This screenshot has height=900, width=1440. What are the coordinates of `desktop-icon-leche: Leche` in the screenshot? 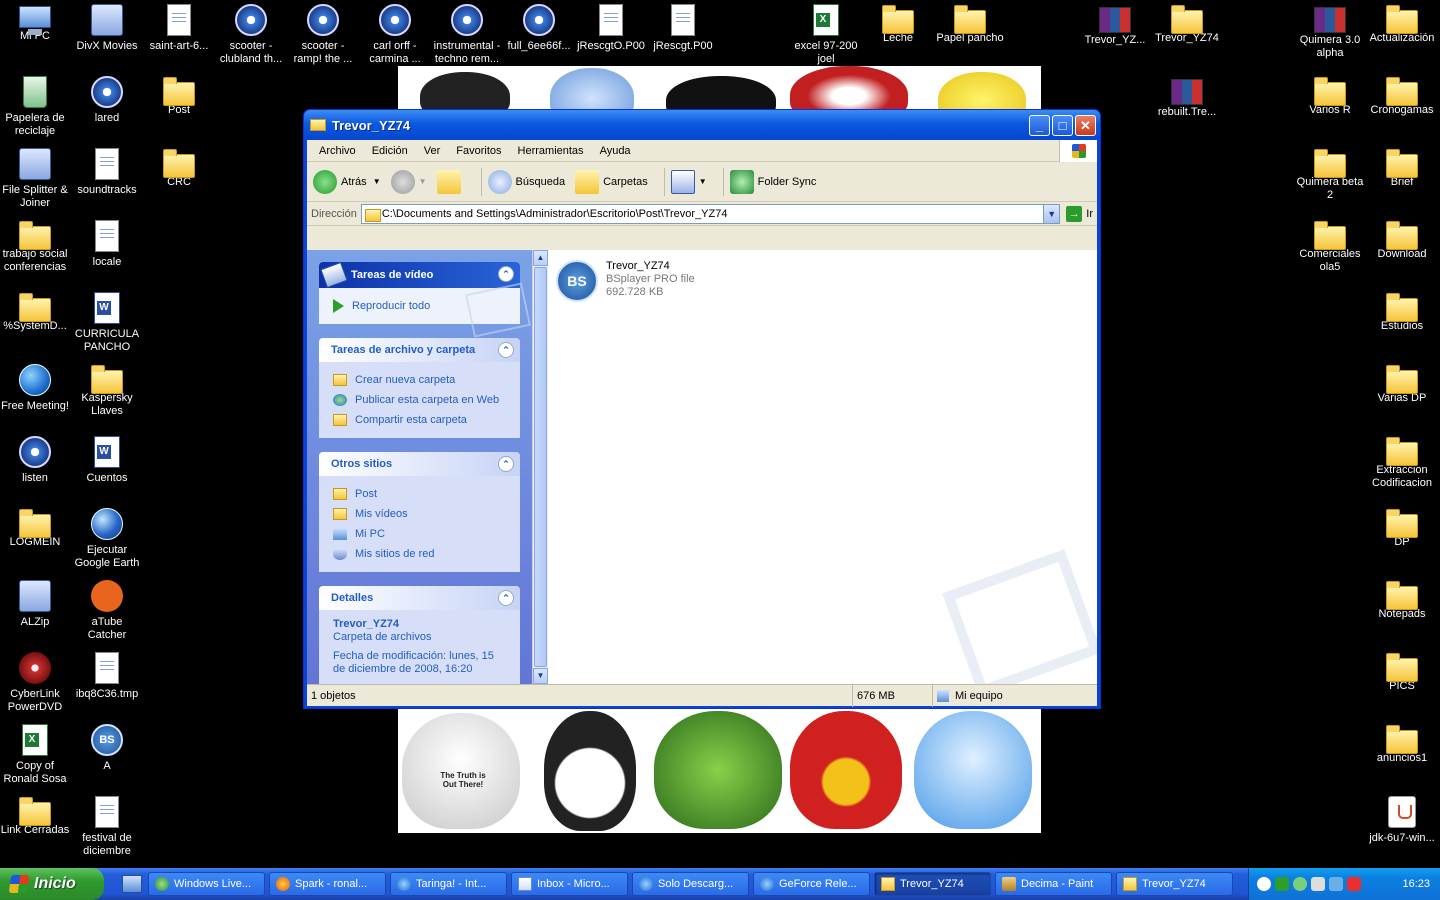 It's located at (898, 23).